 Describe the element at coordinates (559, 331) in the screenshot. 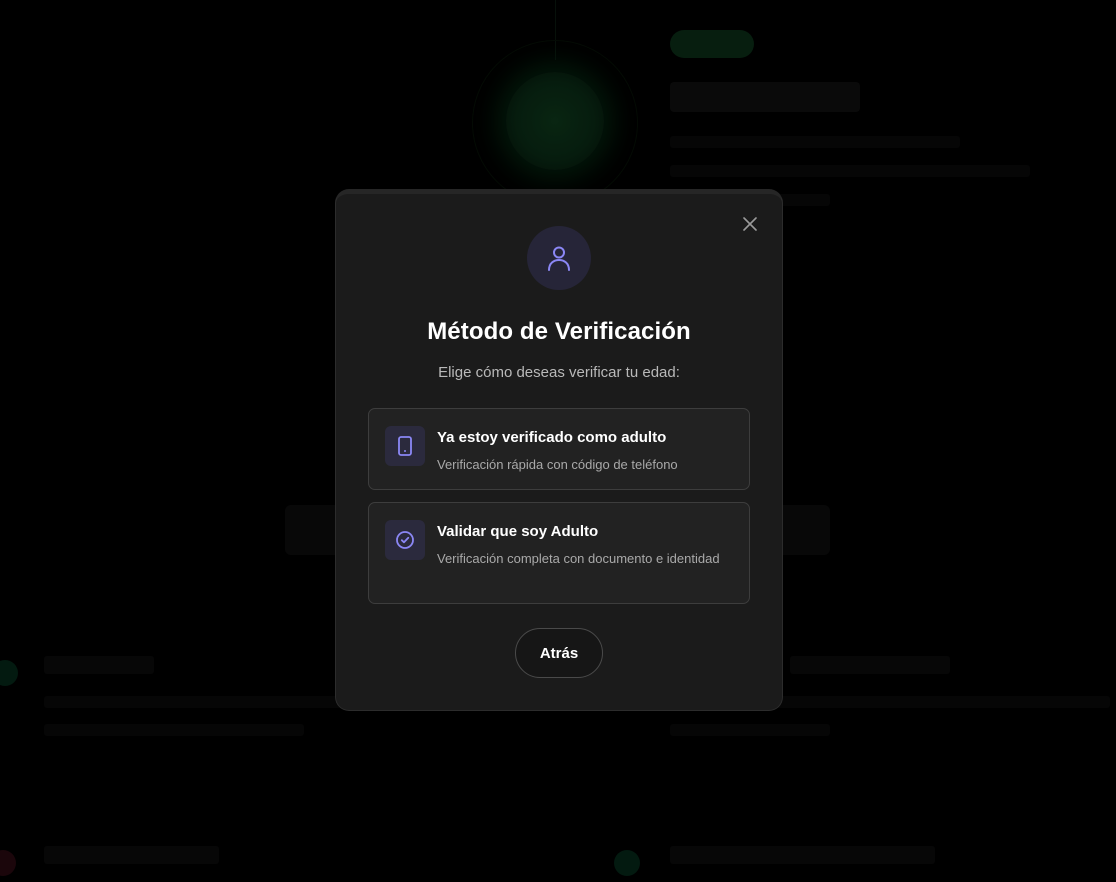

I see `modal-title: Método de Verificación` at that location.